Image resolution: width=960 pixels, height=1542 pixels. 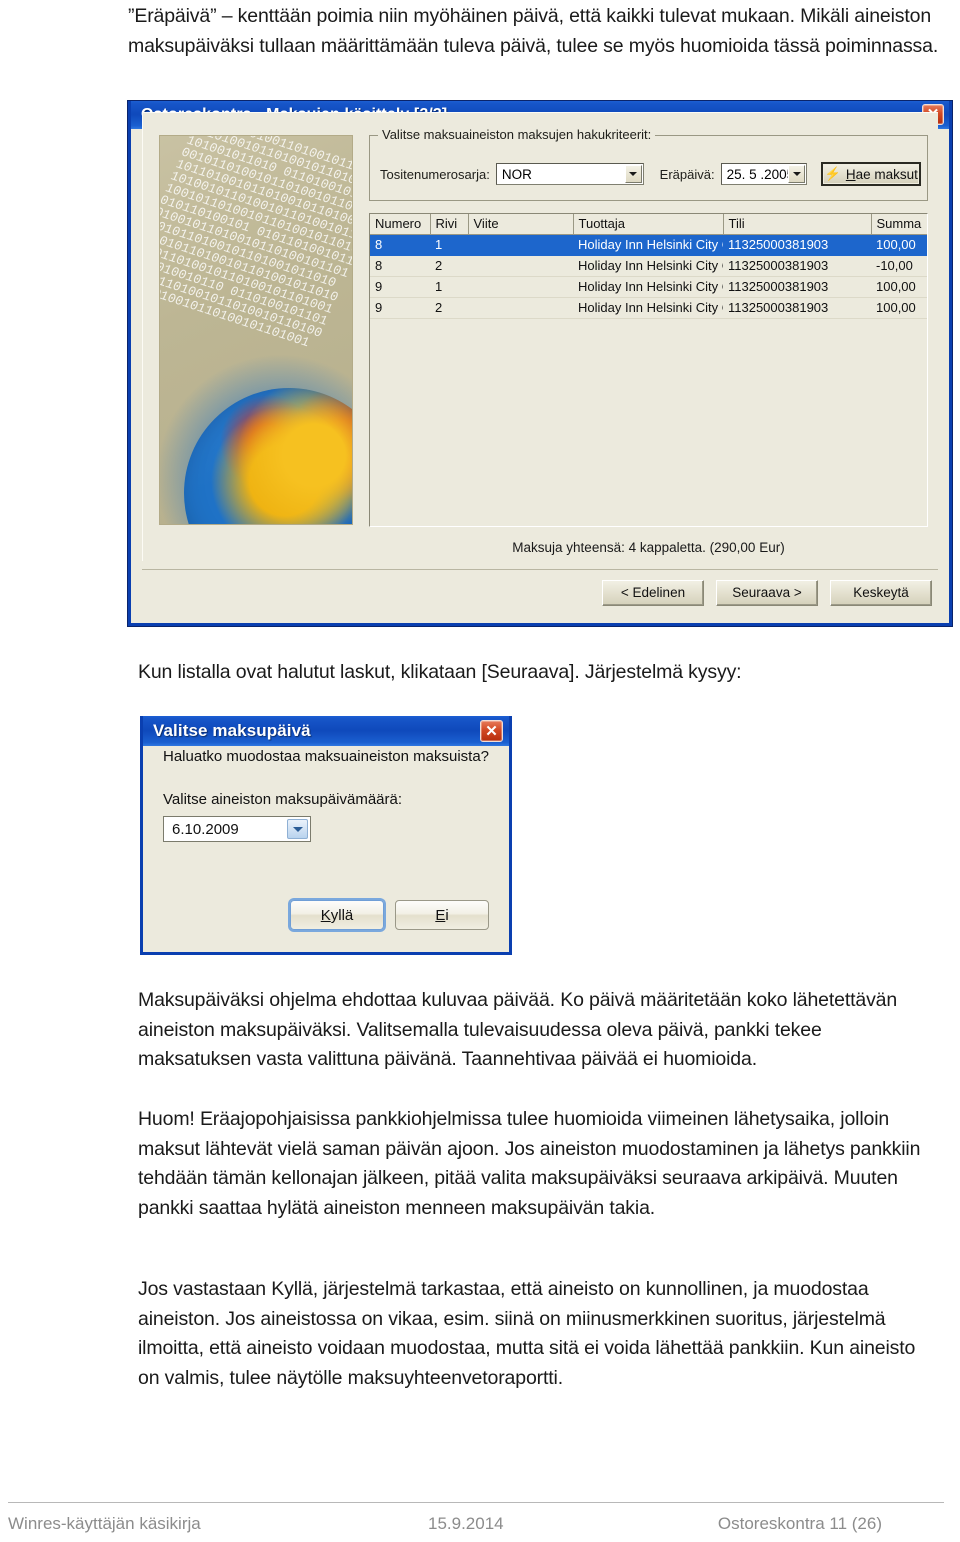 I want to click on column-header-numero: Numero, so click(x=400, y=224).